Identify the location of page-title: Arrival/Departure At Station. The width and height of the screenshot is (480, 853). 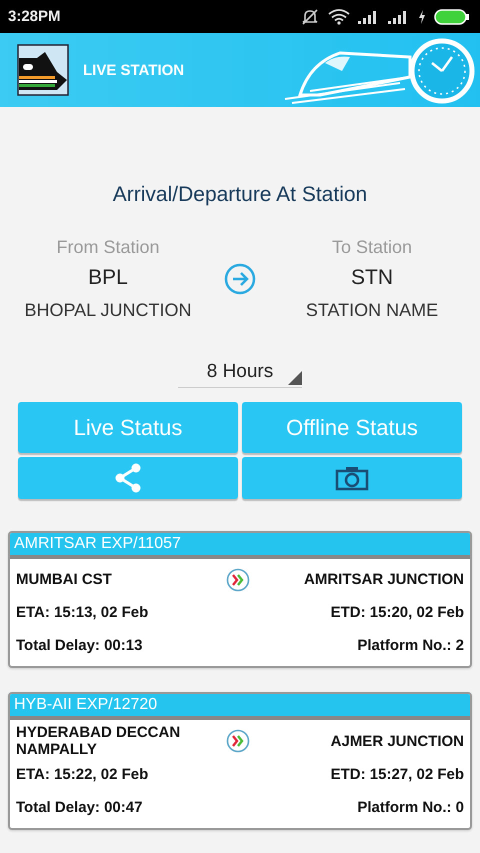
(240, 195).